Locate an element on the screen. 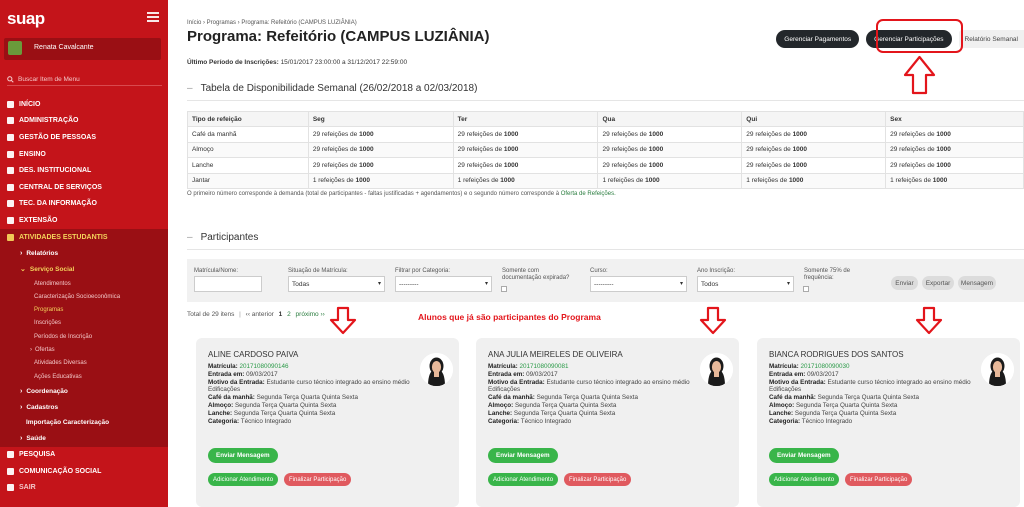  sub-item-relatorios: › Relatórios is located at coordinates (84, 253).